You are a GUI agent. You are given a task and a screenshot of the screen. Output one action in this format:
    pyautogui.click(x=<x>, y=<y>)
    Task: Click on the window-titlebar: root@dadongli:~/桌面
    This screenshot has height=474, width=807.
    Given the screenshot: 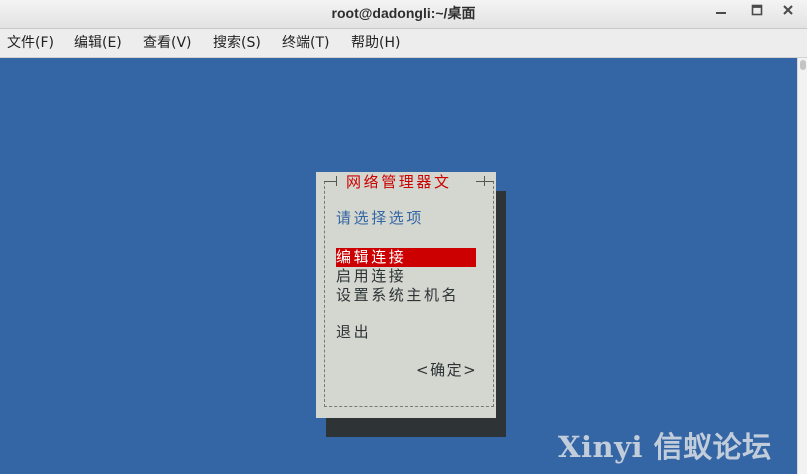 What is the action you would take?
    pyautogui.click(x=403, y=14)
    